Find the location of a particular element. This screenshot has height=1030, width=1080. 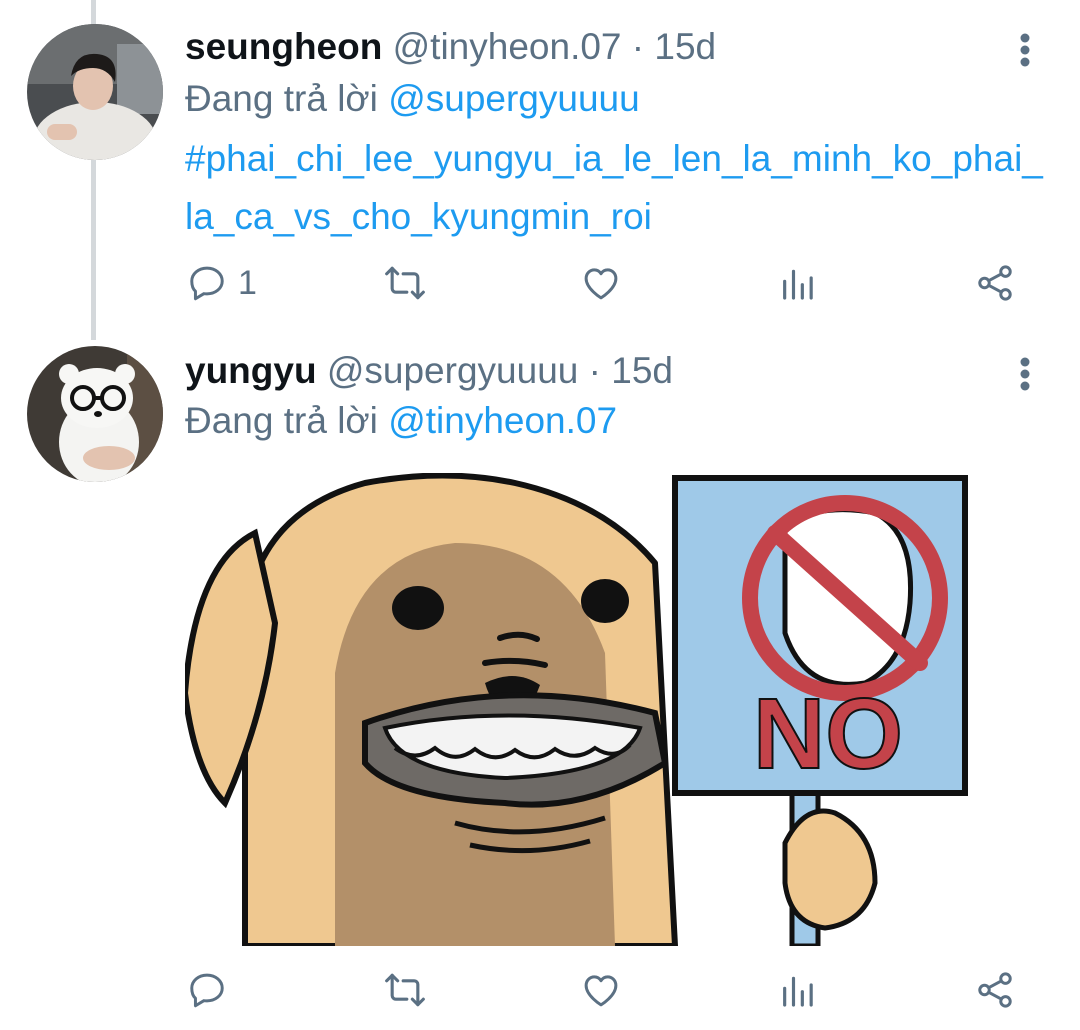

reply-button: 1 is located at coordinates (221, 283).